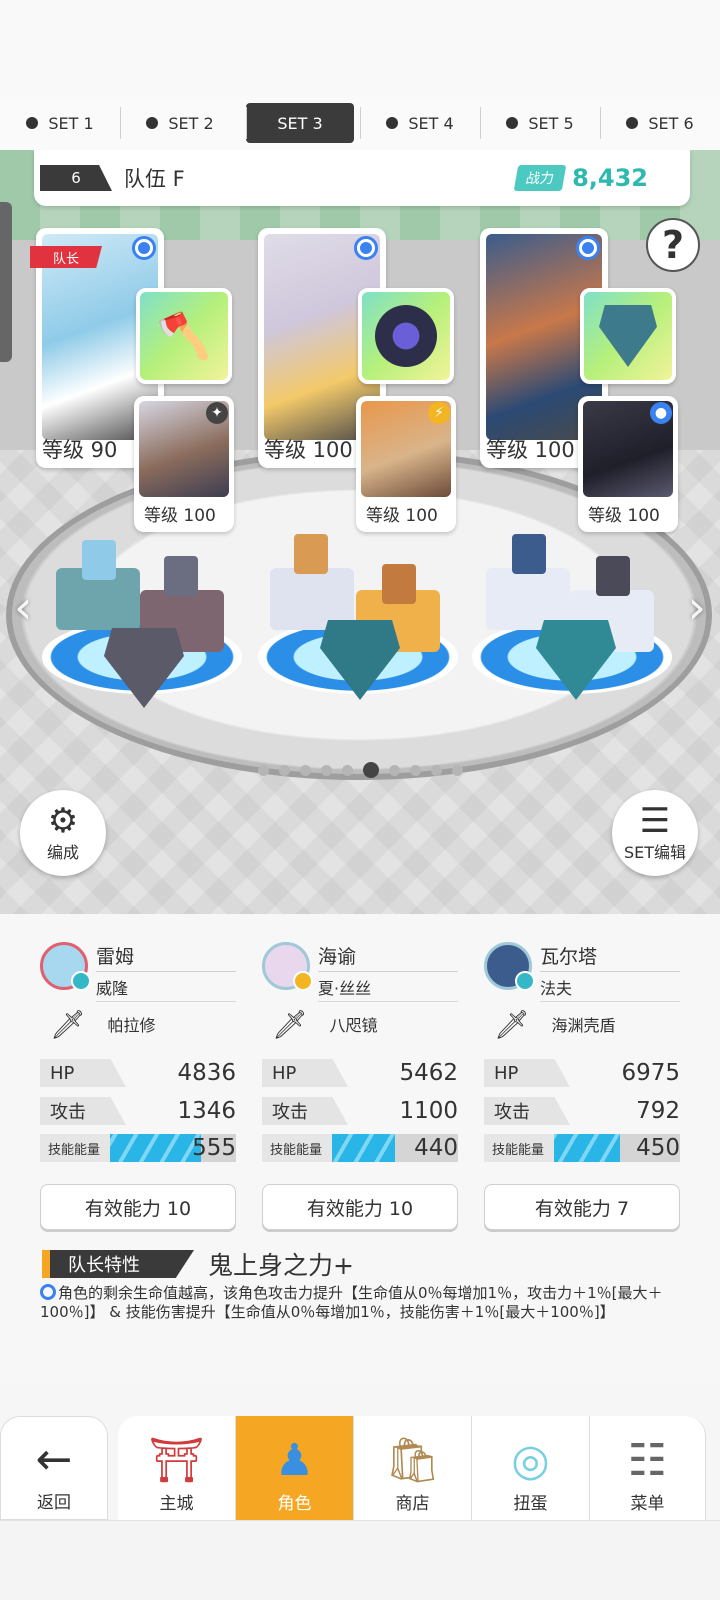 This screenshot has width=720, height=1600. I want to click on skill-energy-bar: 技能能量 555, so click(138, 1148).